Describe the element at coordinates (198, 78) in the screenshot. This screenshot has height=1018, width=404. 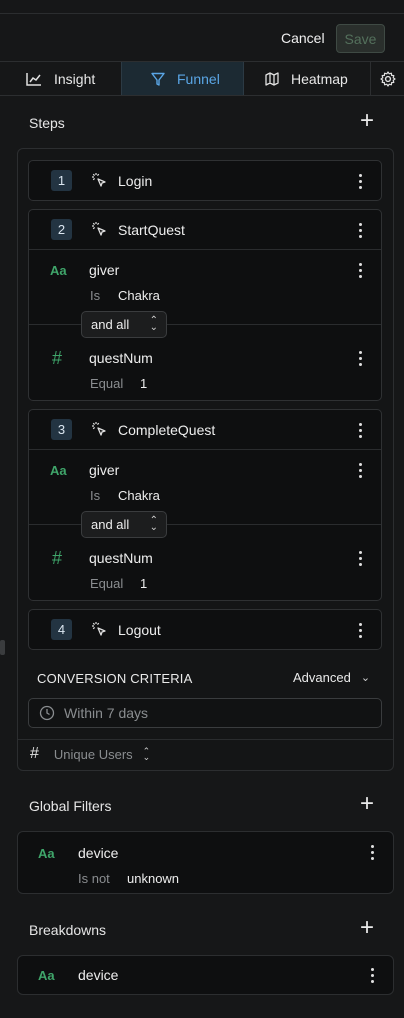
I see `tab-label: Funnel` at that location.